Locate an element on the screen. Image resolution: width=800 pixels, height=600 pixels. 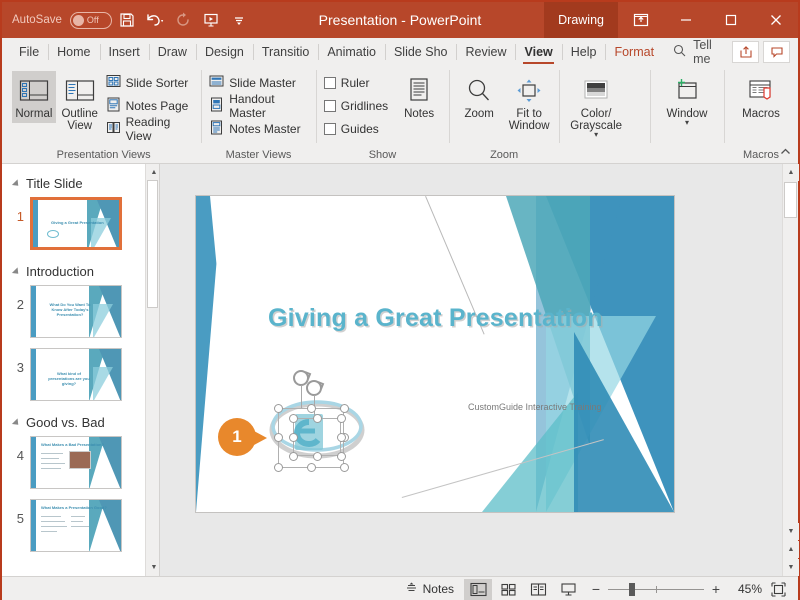
share-icon is located at coordinates (745, 52).